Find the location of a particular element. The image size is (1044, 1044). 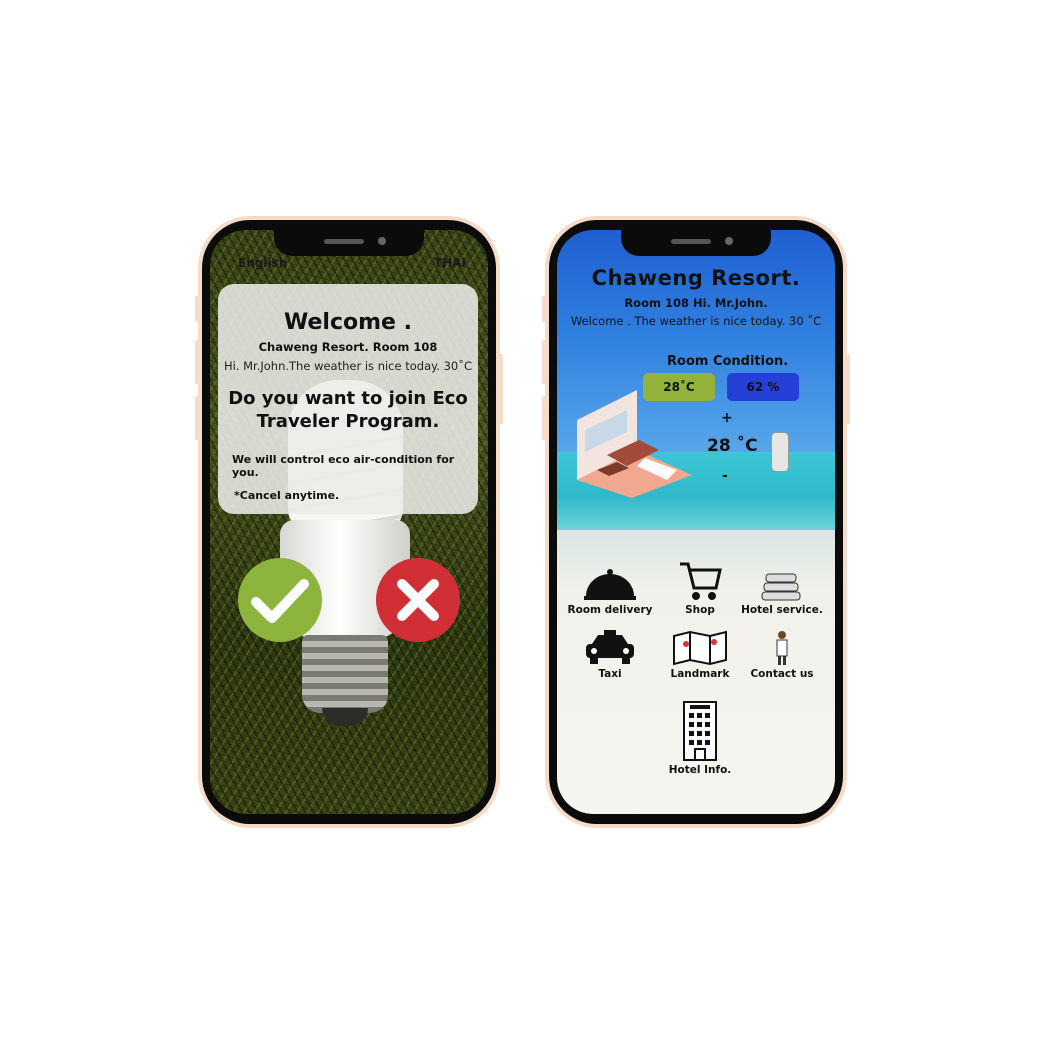

resort-title: Chaweng Resort. is located at coordinates (696, 278).